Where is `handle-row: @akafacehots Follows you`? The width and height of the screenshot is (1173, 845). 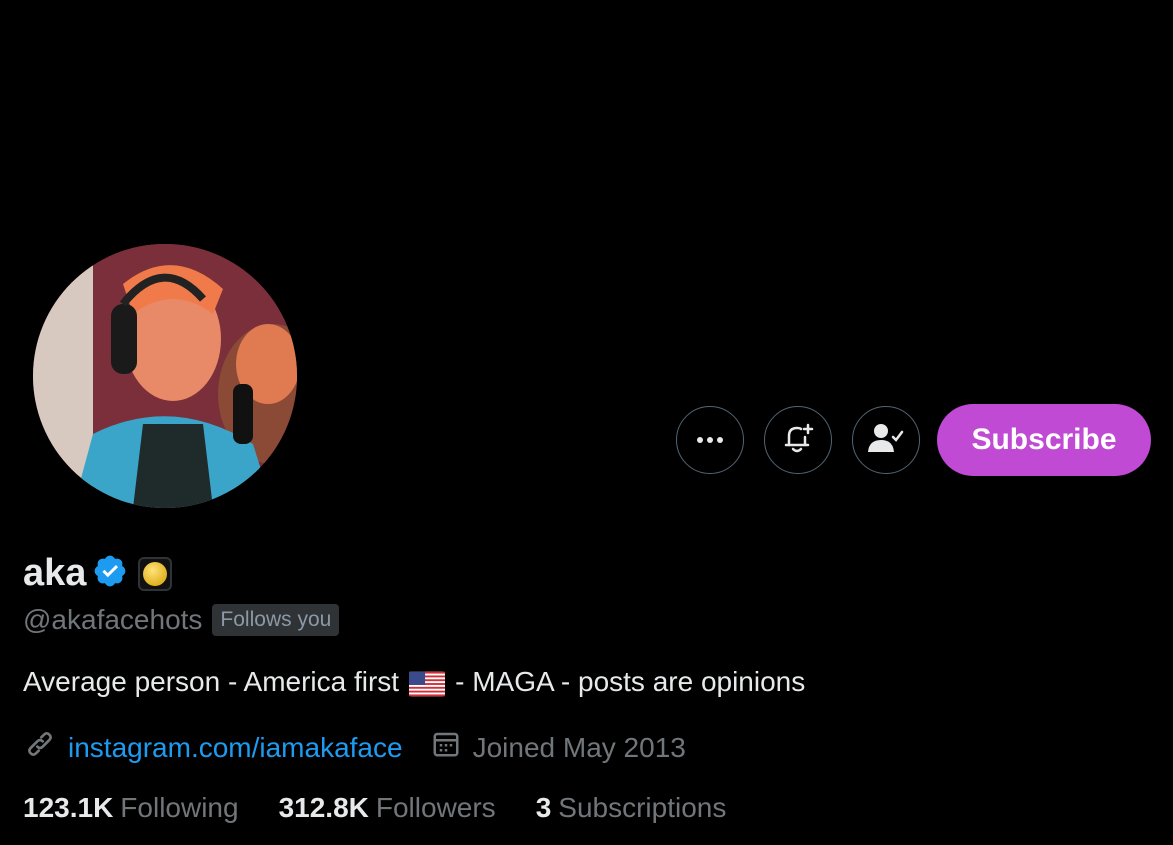 handle-row: @akafacehots Follows you is located at coordinates (181, 620).